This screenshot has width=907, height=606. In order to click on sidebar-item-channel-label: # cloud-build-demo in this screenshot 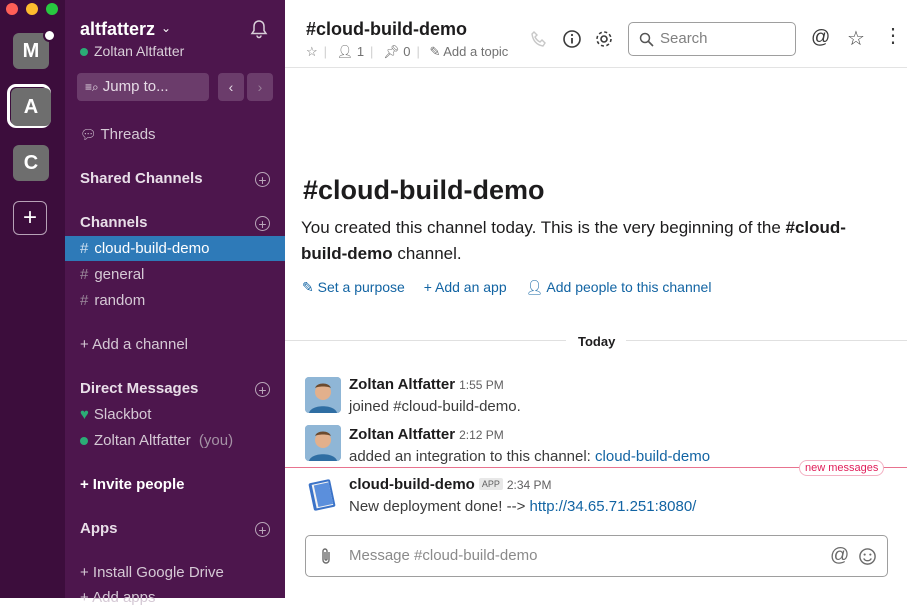, I will do `click(144, 248)`.